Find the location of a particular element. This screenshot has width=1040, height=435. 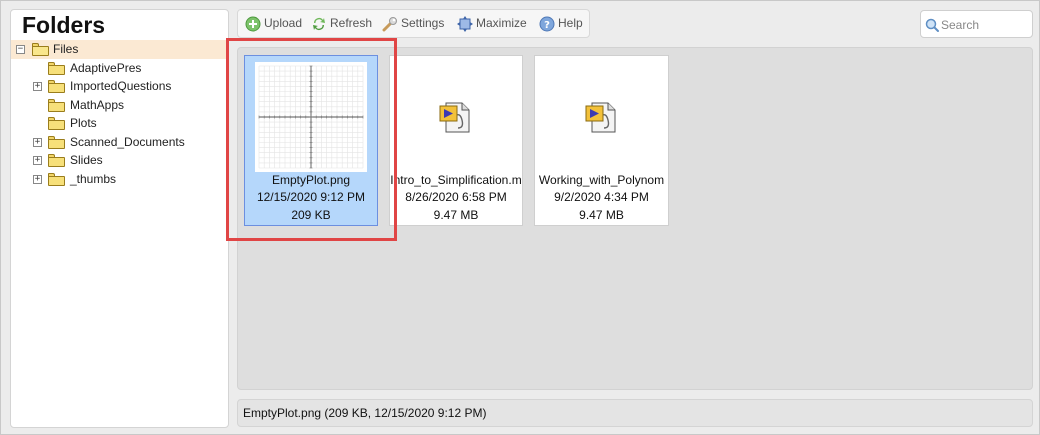

refresh-label: Refresh is located at coordinates (351, 23).